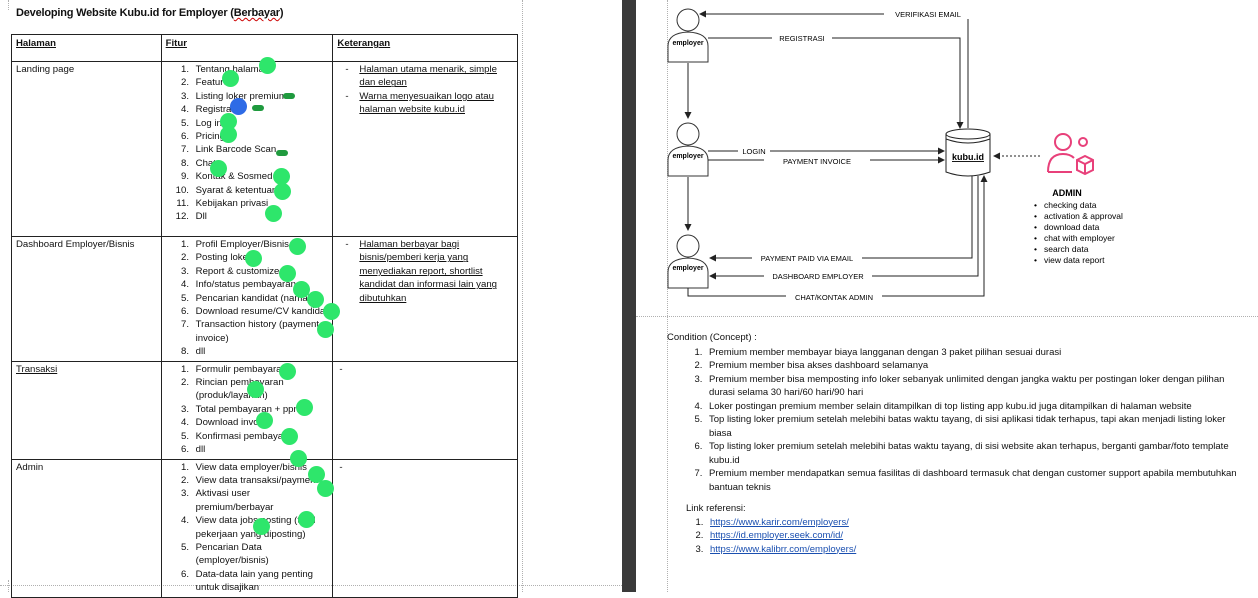 This screenshot has width=1258, height=598. I want to click on reference-link: https://www.karir.com/employers/, so click(779, 522).